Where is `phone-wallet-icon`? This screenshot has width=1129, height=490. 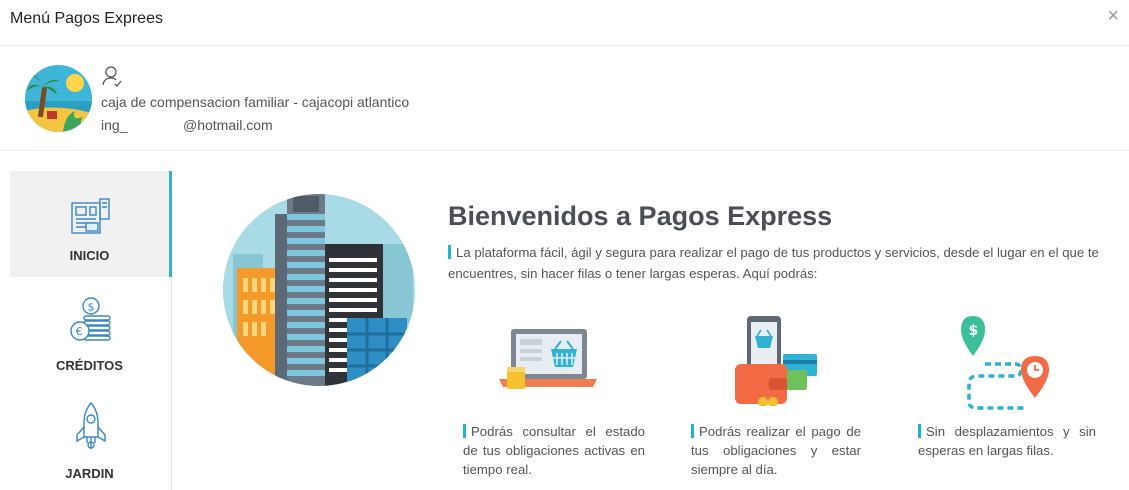 phone-wallet-icon is located at coordinates (778, 360).